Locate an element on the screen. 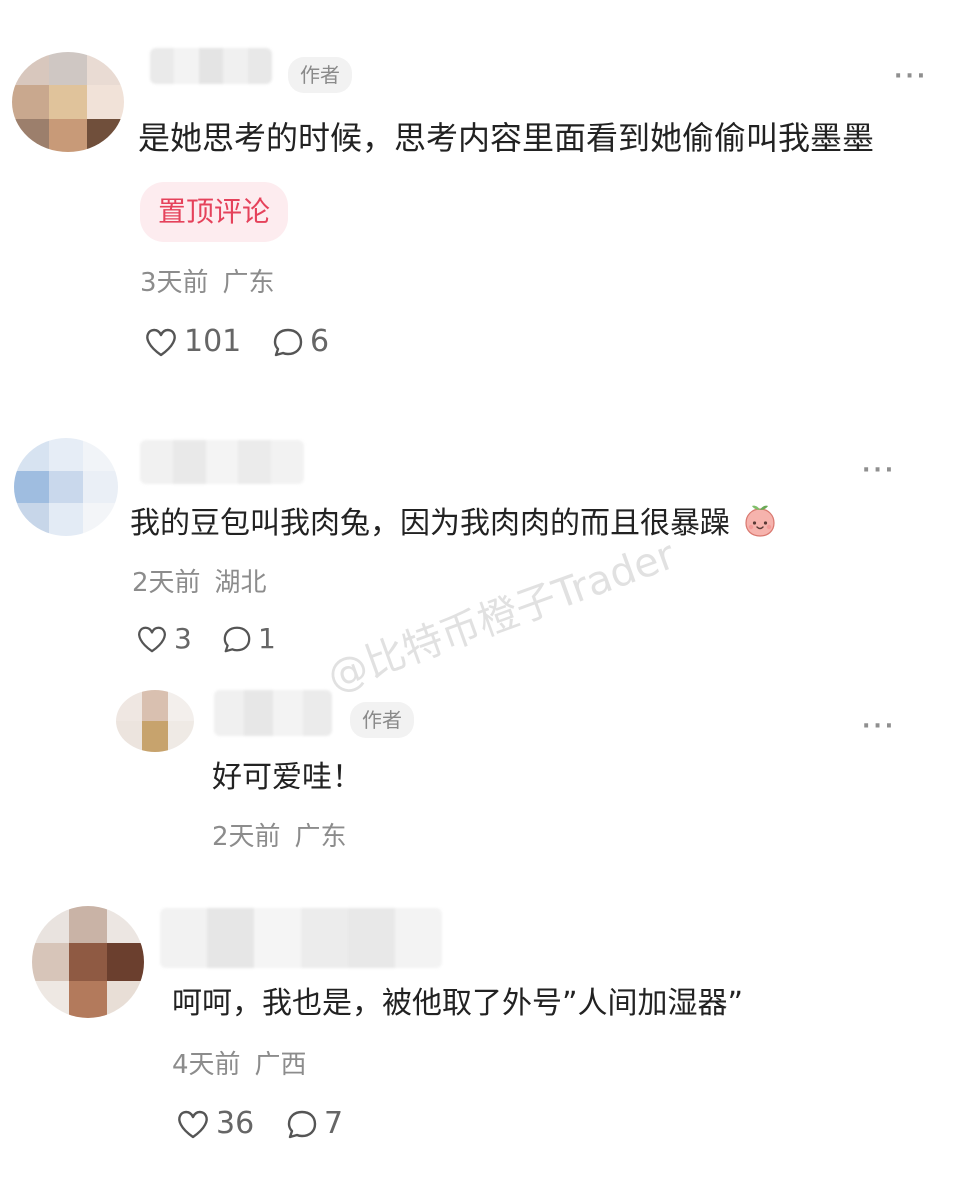 The width and height of the screenshot is (960, 1200). like-count: 101 is located at coordinates (213, 341).